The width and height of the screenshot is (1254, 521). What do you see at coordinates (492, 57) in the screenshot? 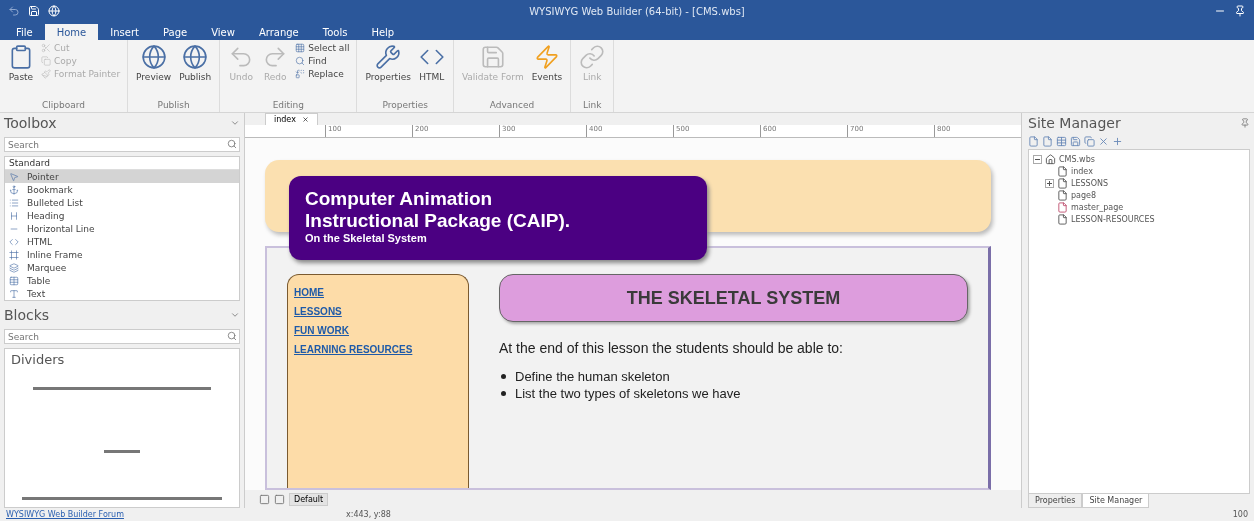
I see `save-icon` at bounding box center [492, 57].